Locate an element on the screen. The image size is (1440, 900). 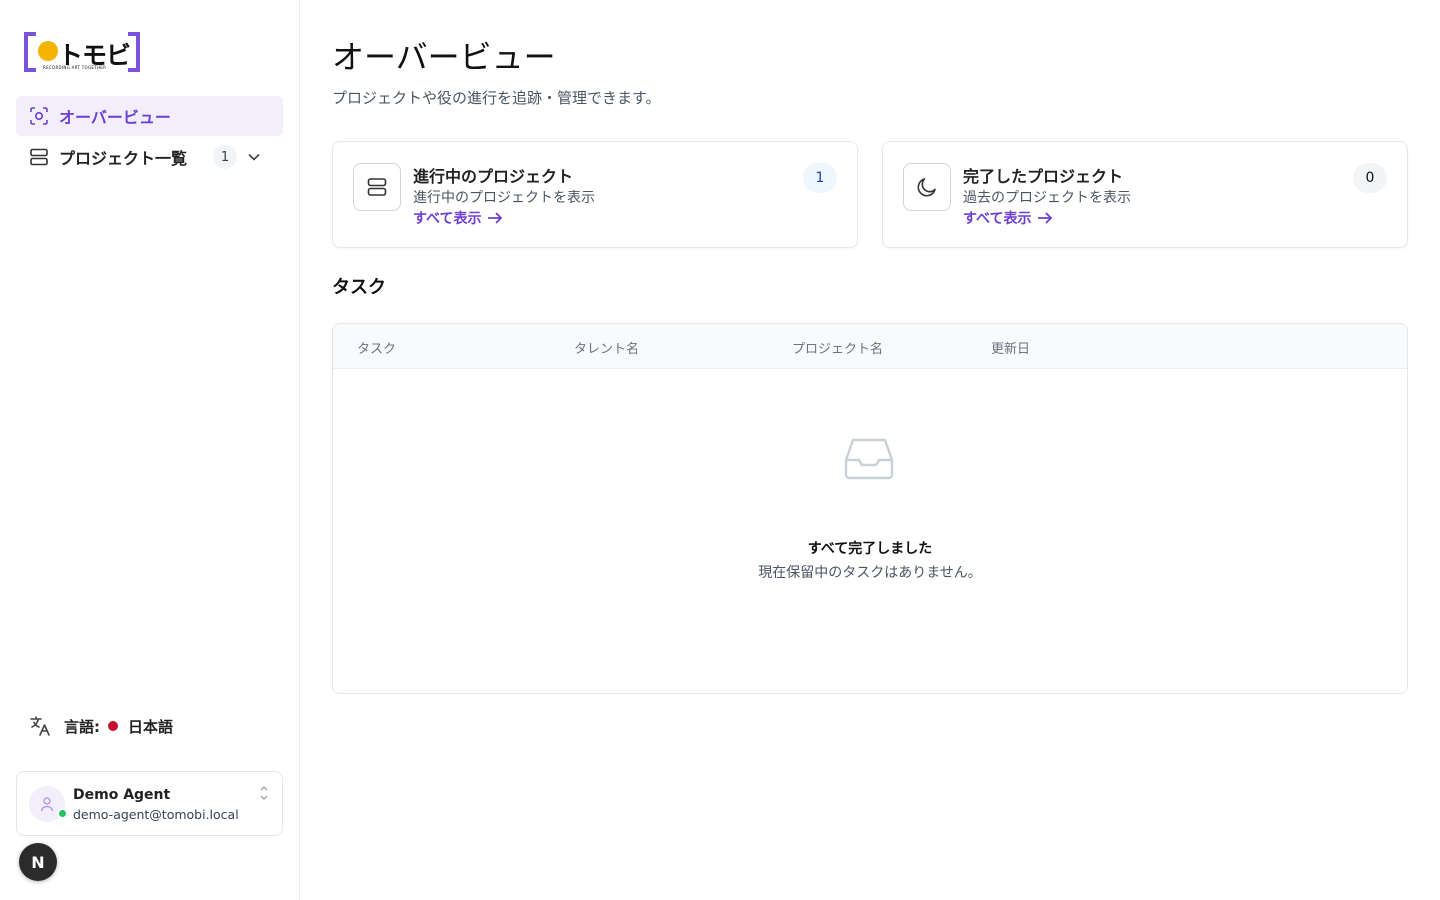
sidebar-item-label: オーバービュー is located at coordinates (115, 117).